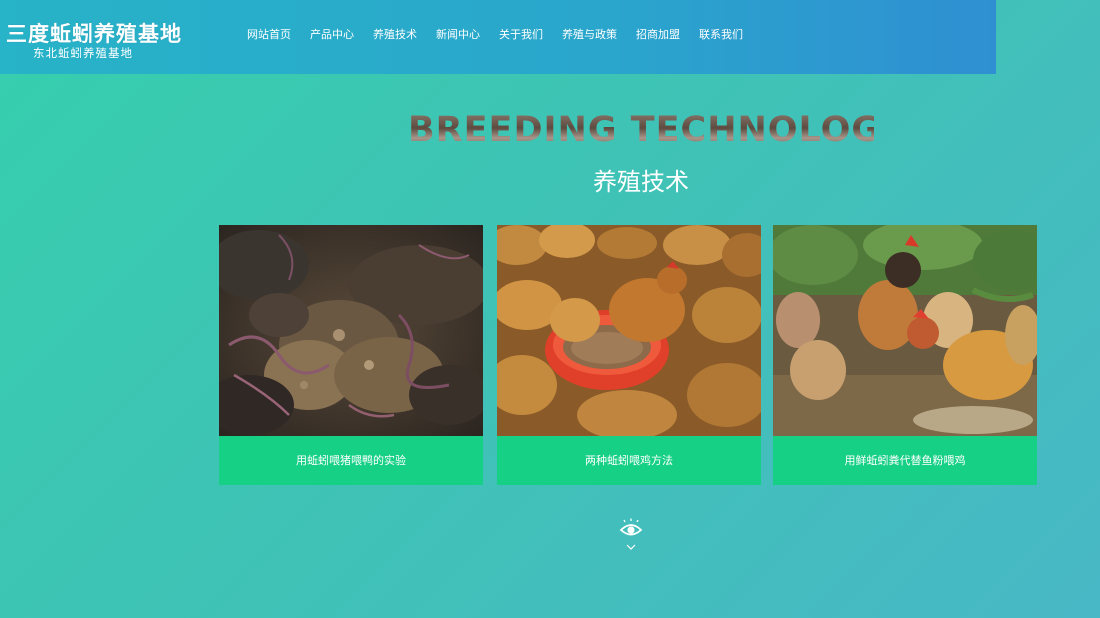 This screenshot has height=618, width=1100. What do you see at coordinates (495, 35) in the screenshot?
I see `main-nav: 网站首页 产品中心 养殖技术 新闻中心 关于我们 养殖与政策 招商加盟 联系我们` at bounding box center [495, 35].